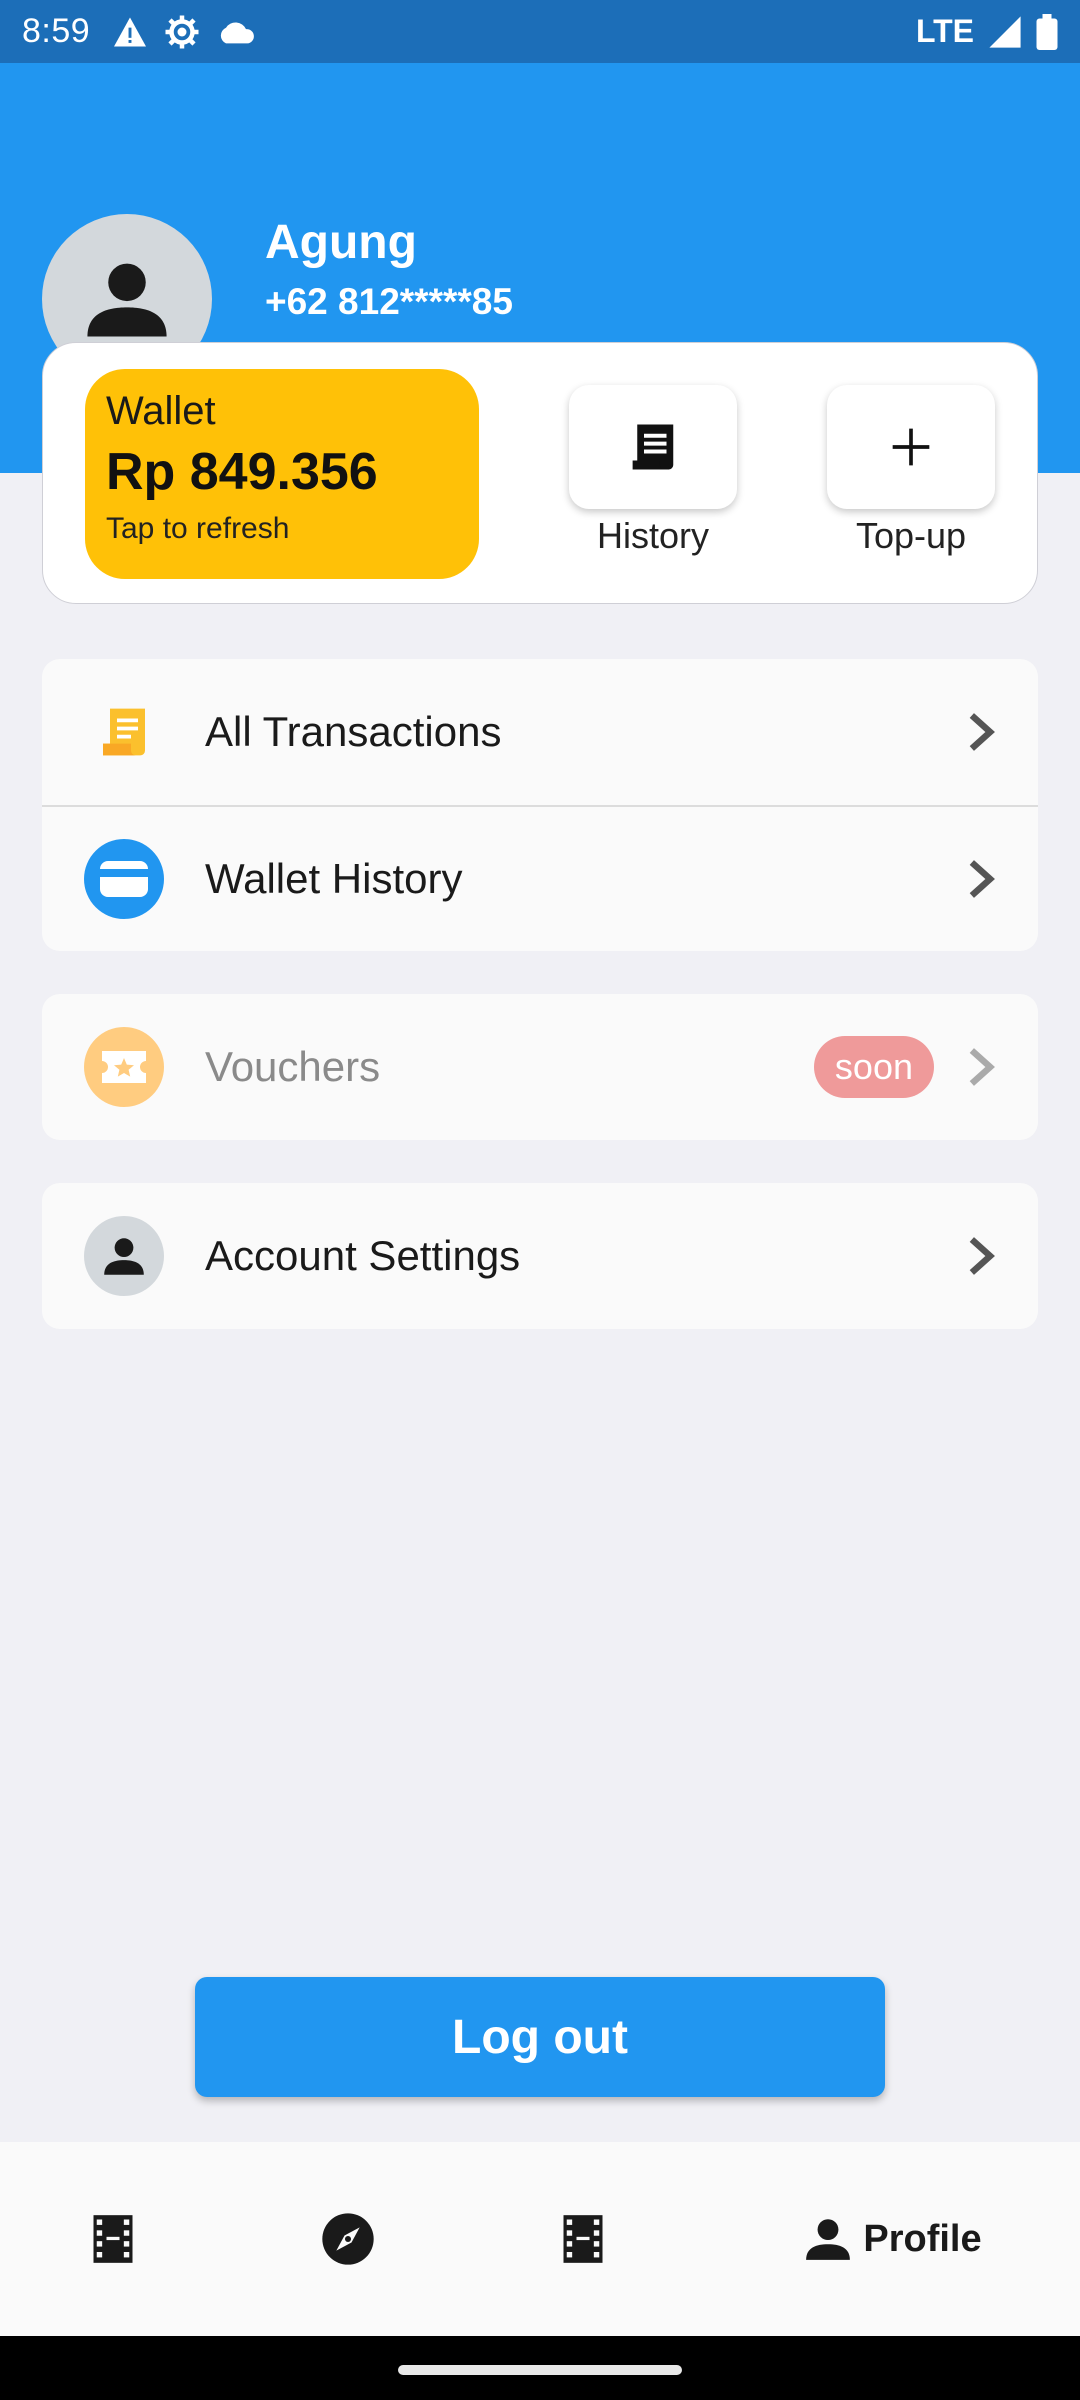 Image resolution: width=1080 pixels, height=2400 pixels. I want to click on bottom-navigation: Profile, so click(540, 2239).